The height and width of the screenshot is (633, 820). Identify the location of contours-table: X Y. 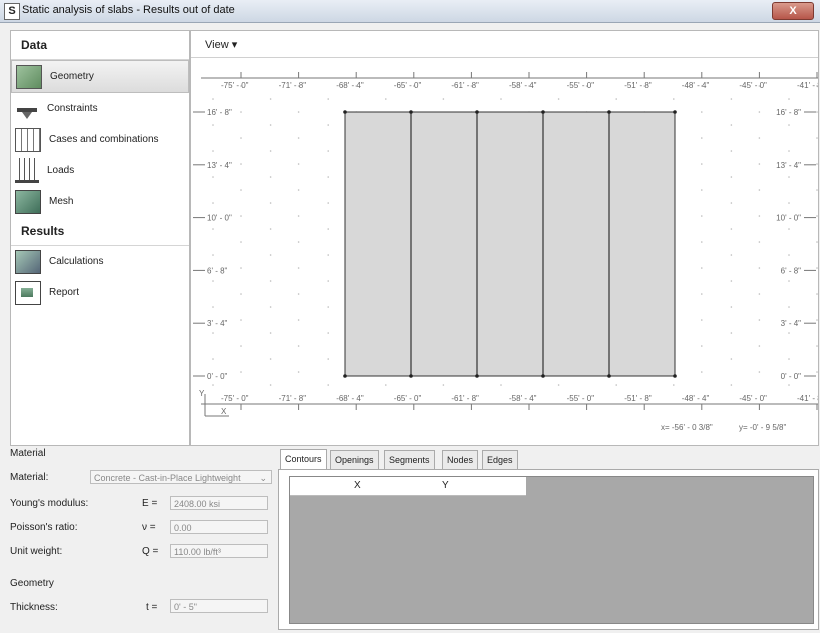
(551, 550).